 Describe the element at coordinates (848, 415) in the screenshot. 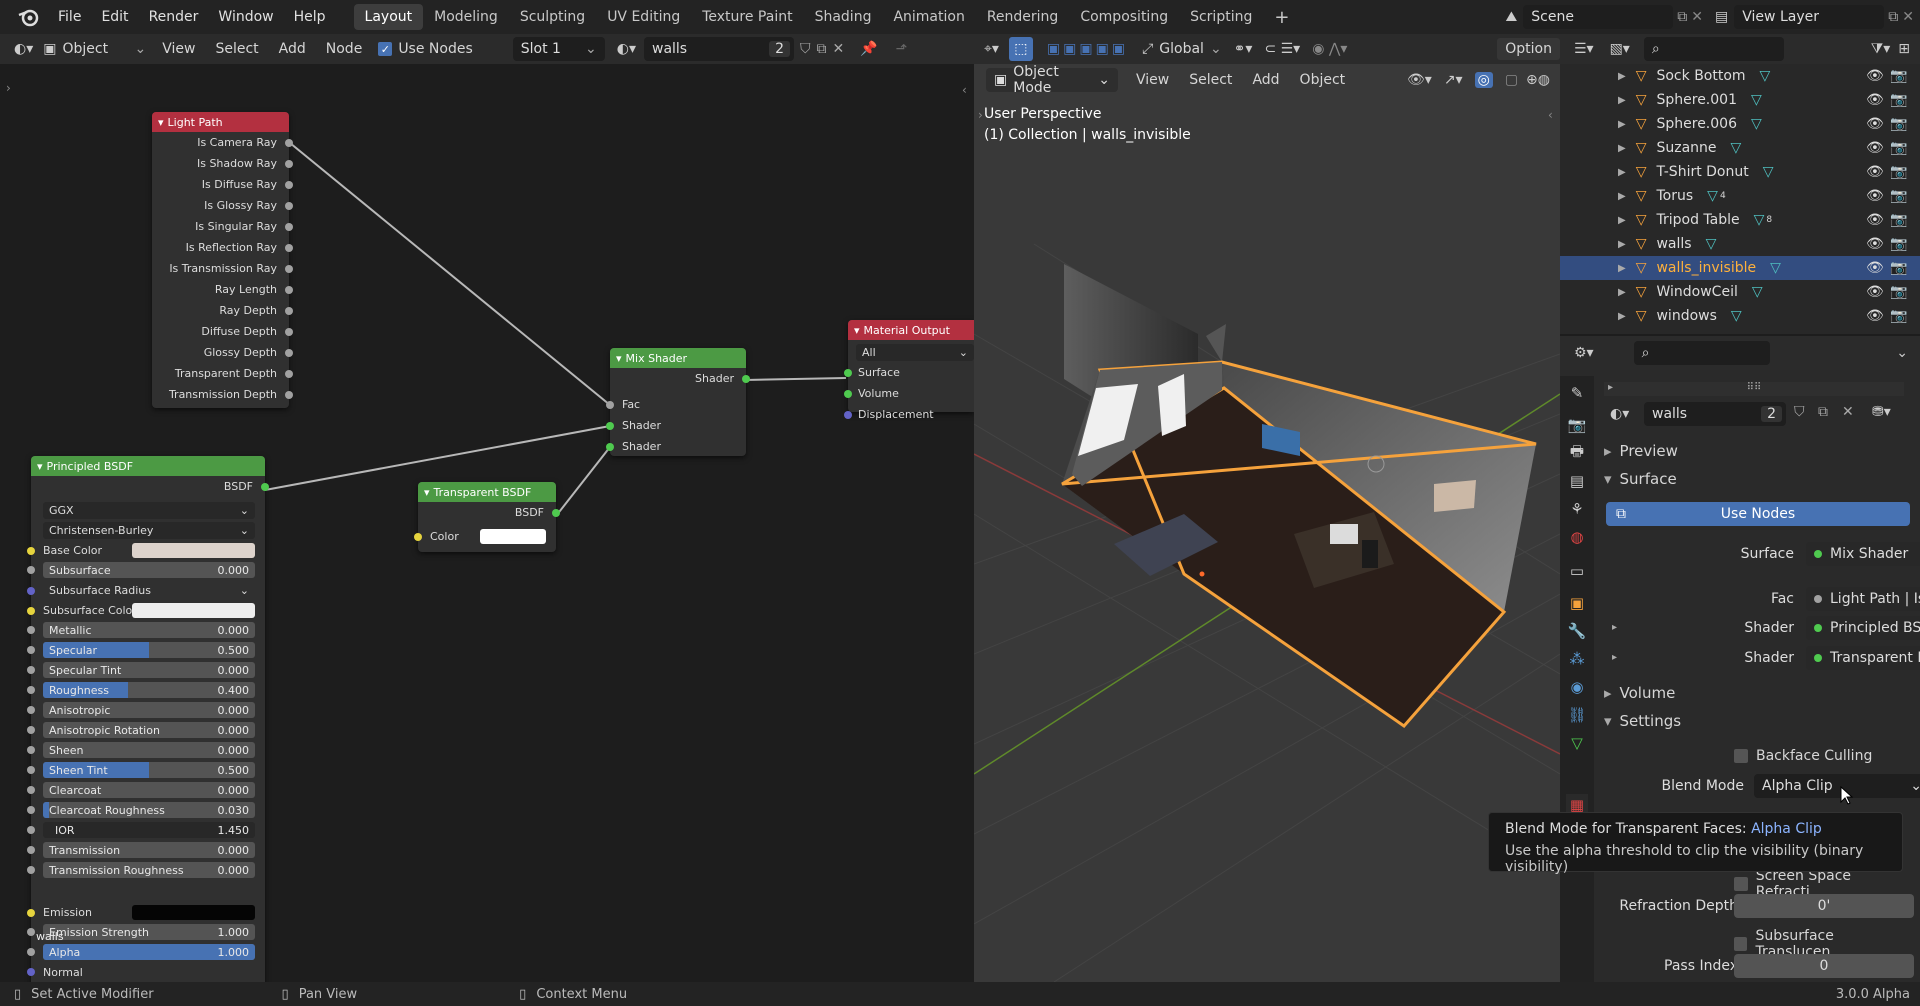

I see `displacement-socket` at that location.